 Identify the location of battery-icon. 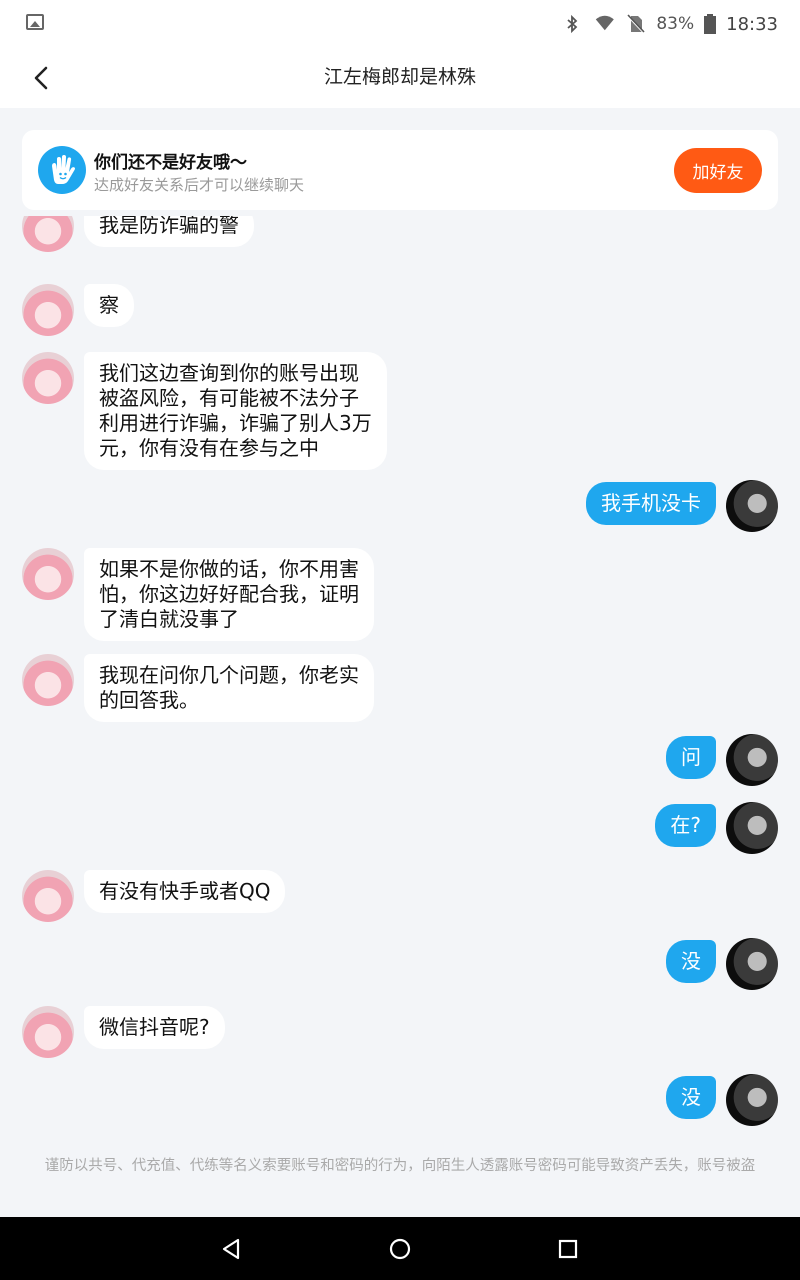
(710, 24).